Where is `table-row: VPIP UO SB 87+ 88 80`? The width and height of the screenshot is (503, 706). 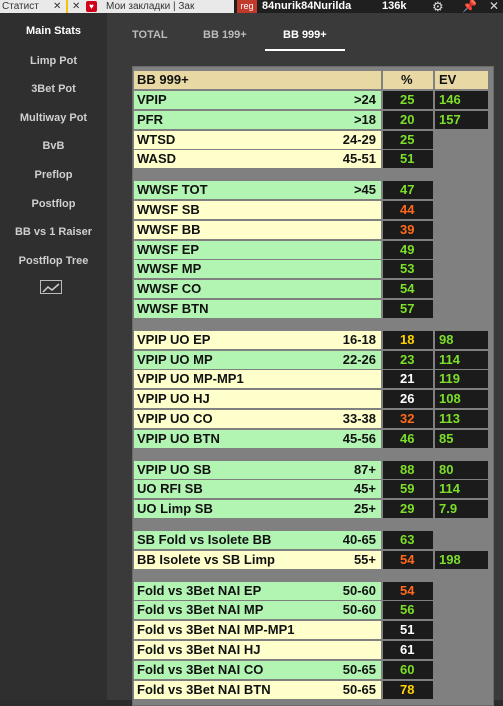 table-row: VPIP UO SB 87+ 88 80 is located at coordinates (313, 470).